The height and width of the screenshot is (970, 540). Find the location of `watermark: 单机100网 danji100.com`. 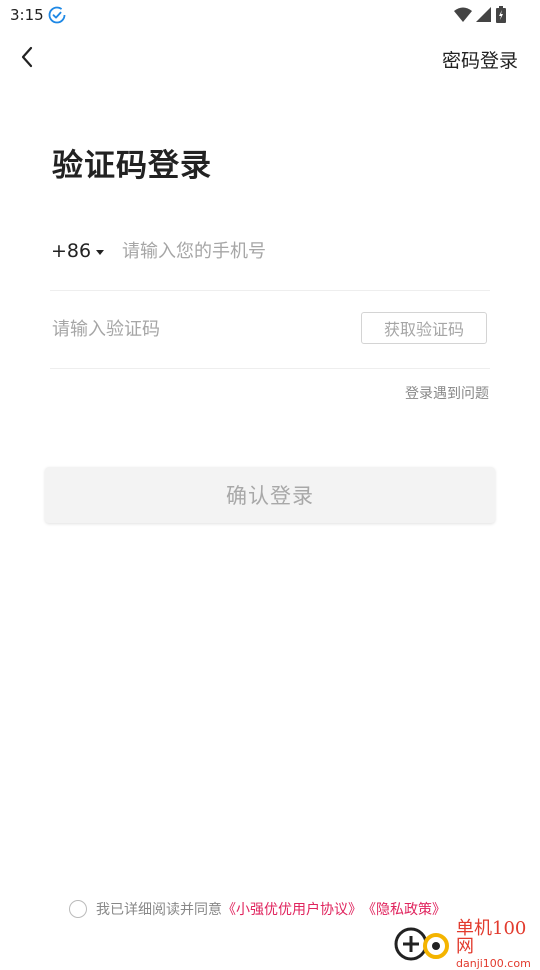

watermark: 单机100网 danji100.com is located at coordinates (466, 944).